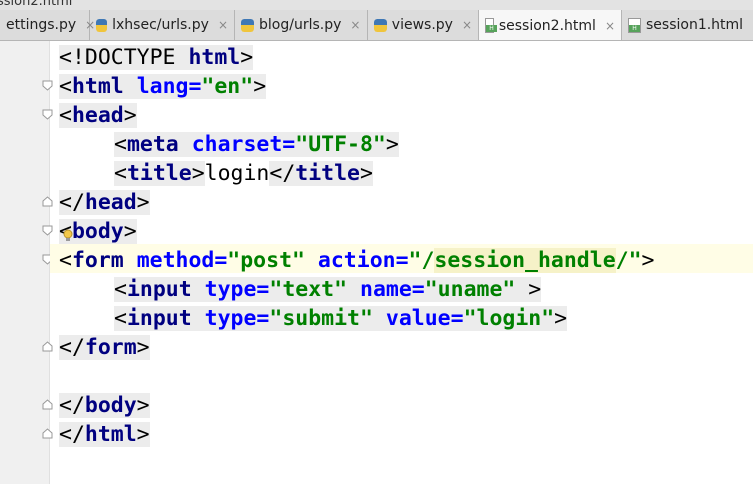 This screenshot has height=484, width=753. I want to click on code-line-body-close: </body>, so click(104, 405).